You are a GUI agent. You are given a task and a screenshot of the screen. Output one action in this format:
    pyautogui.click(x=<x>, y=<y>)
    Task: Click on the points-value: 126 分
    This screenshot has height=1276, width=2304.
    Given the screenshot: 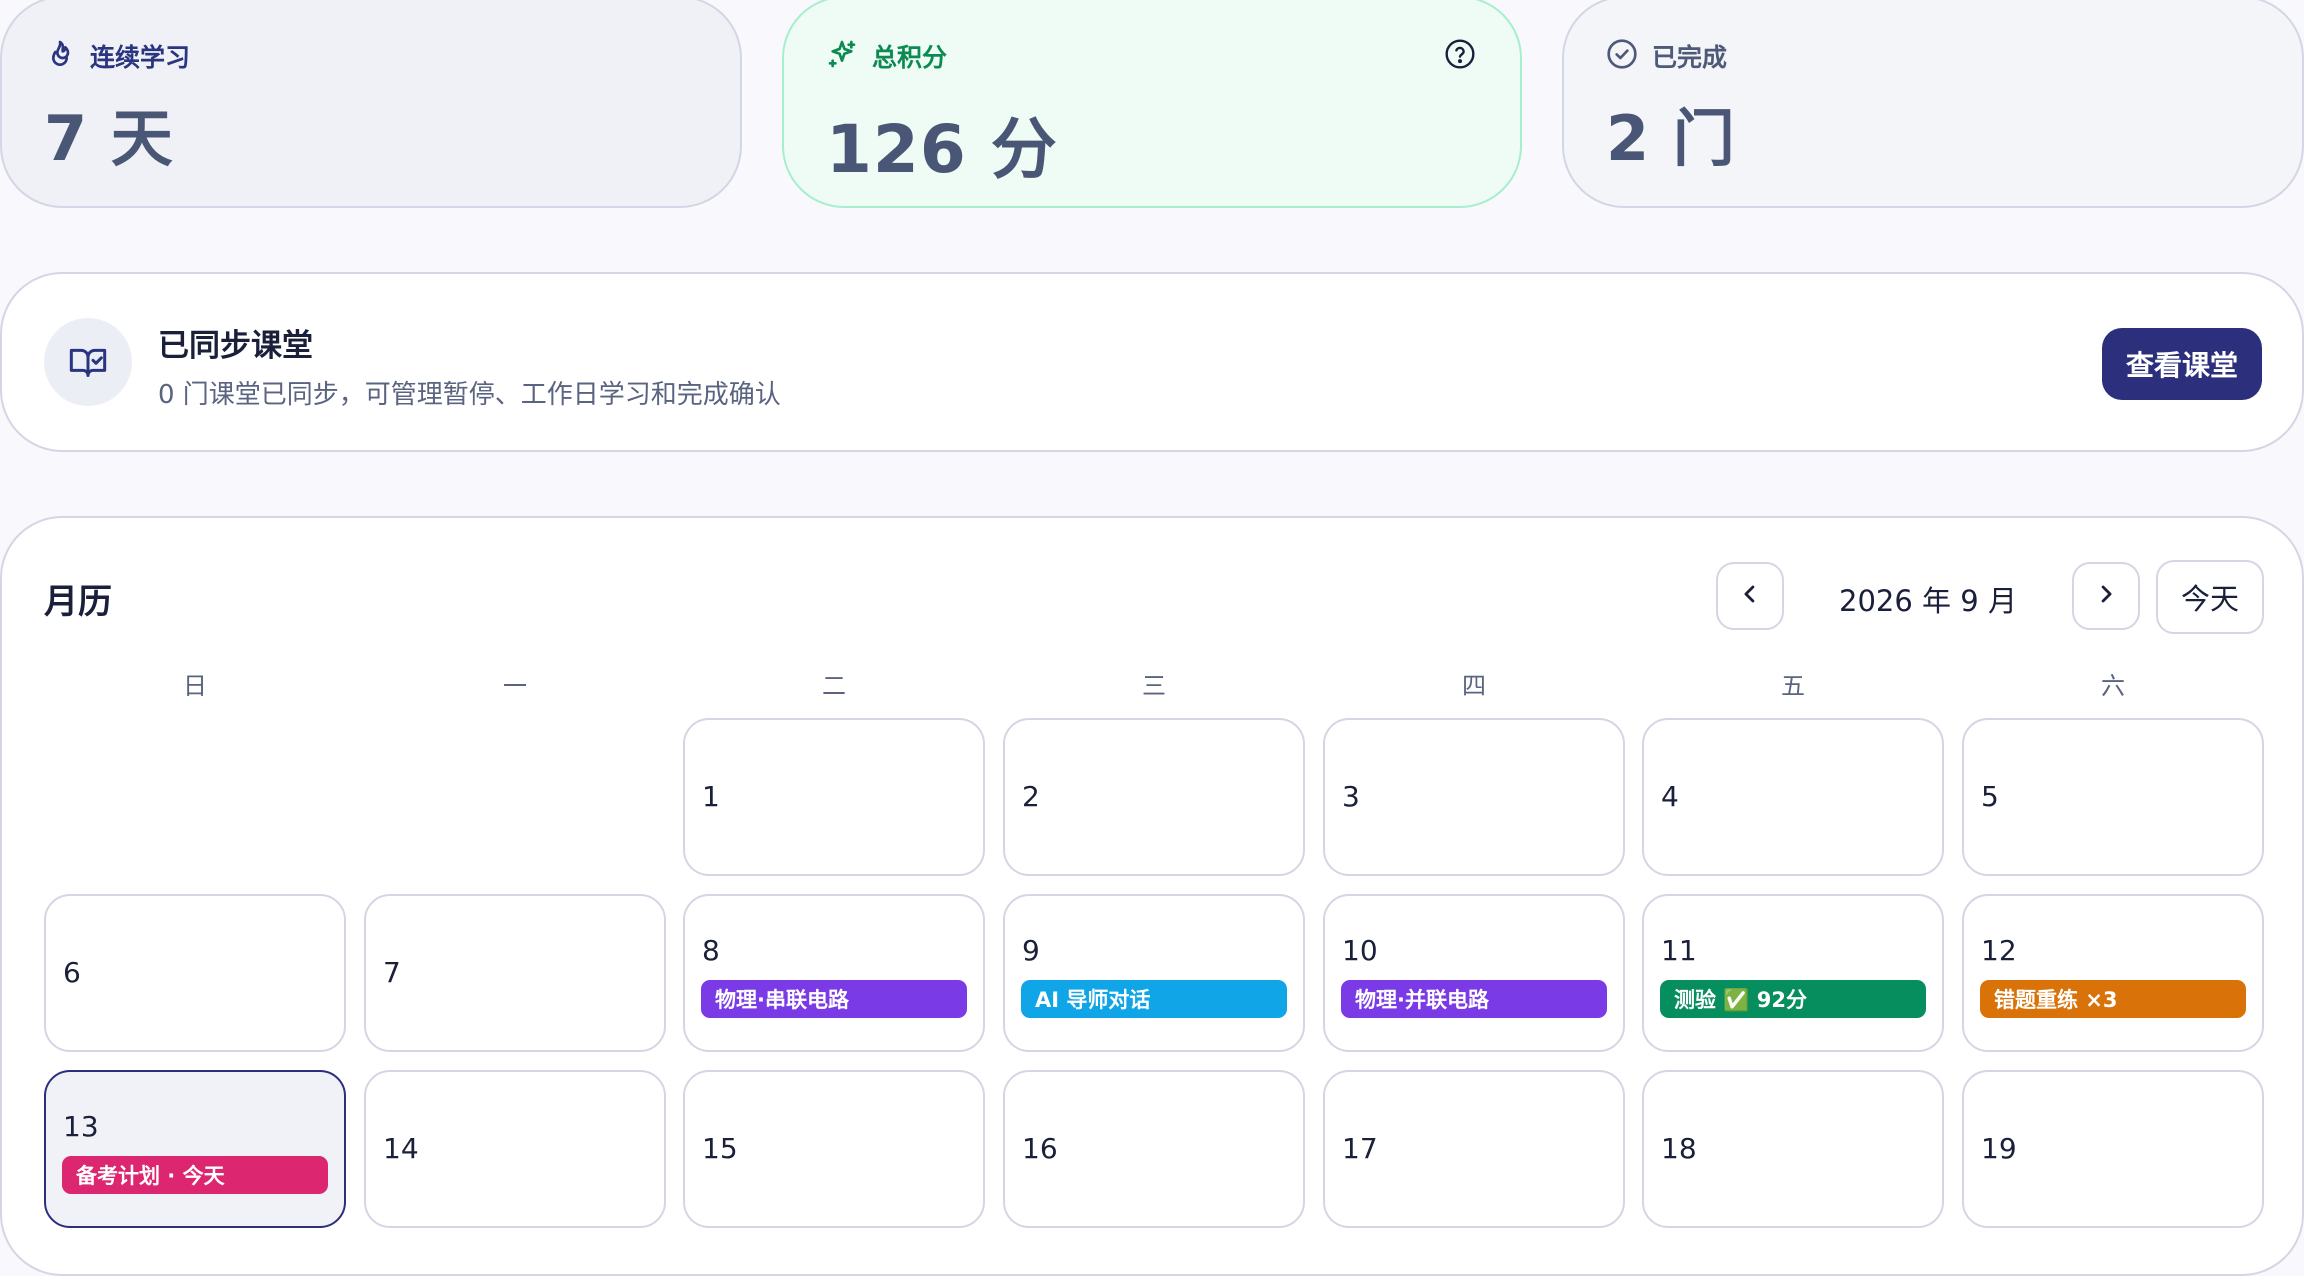 What is the action you would take?
    pyautogui.click(x=942, y=149)
    